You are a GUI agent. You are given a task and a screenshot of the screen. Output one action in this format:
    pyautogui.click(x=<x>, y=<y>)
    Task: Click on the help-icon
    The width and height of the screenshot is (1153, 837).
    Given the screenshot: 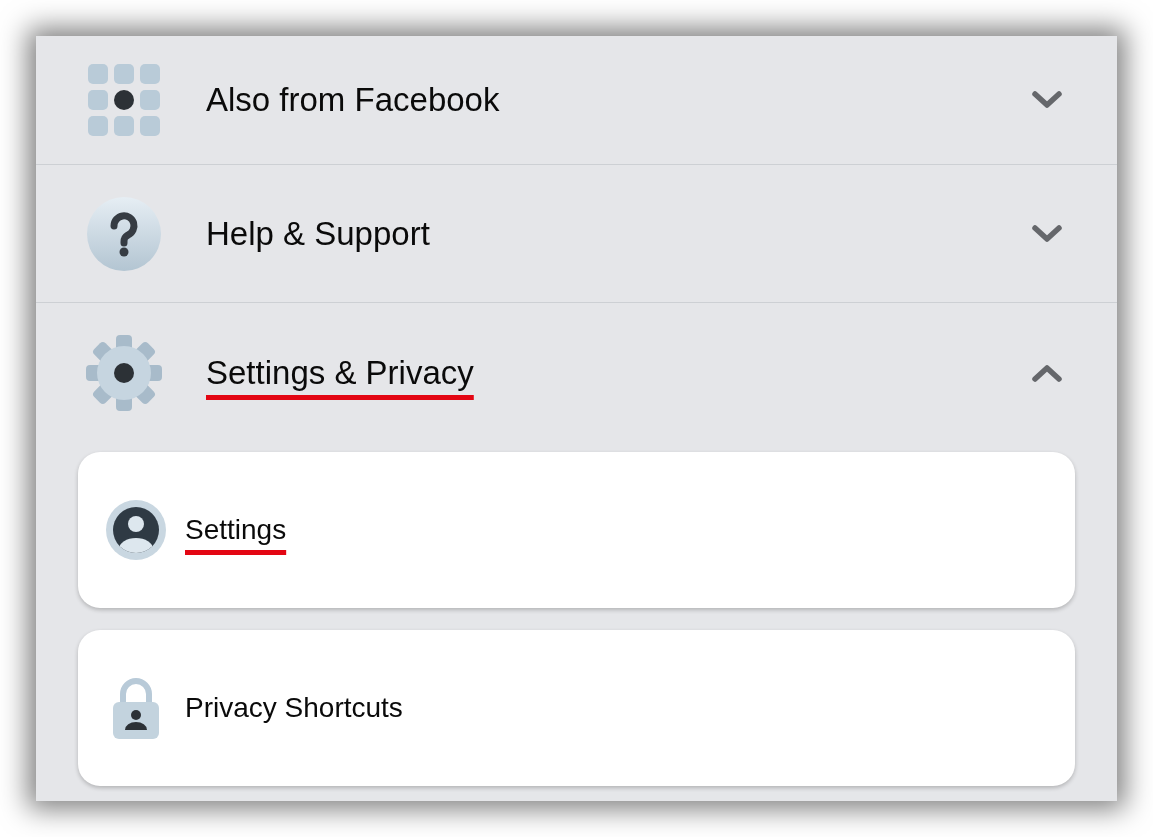 What is the action you would take?
    pyautogui.click(x=124, y=233)
    